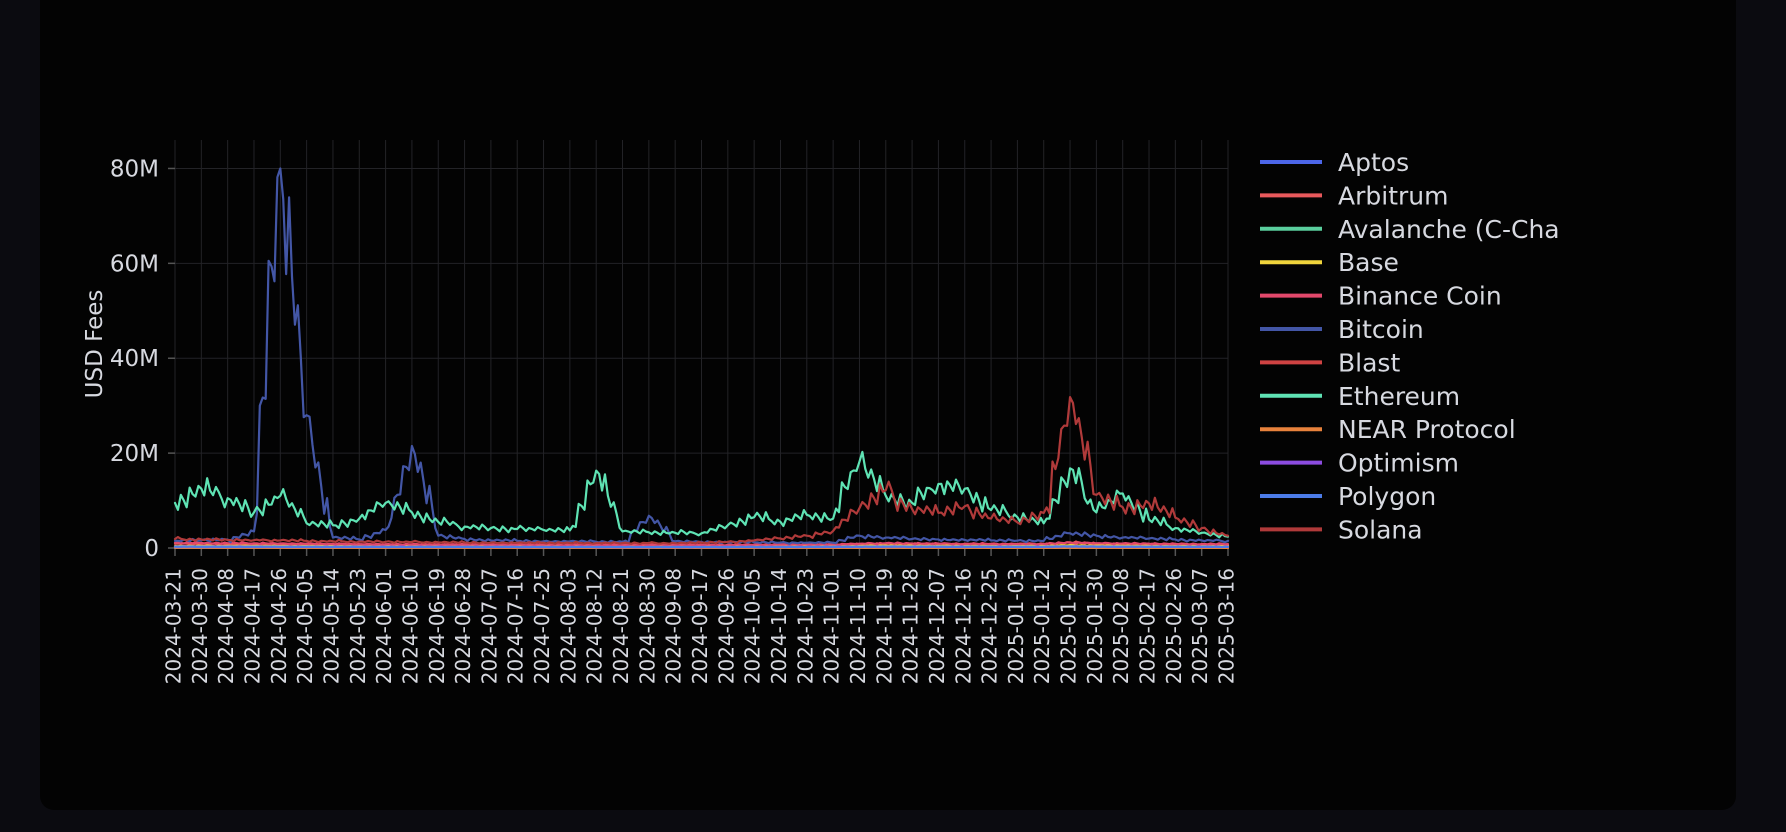 The height and width of the screenshot is (832, 1786). Describe the element at coordinates (595, 626) in the screenshot. I see `x-tick-label: 2024-08-12` at that location.